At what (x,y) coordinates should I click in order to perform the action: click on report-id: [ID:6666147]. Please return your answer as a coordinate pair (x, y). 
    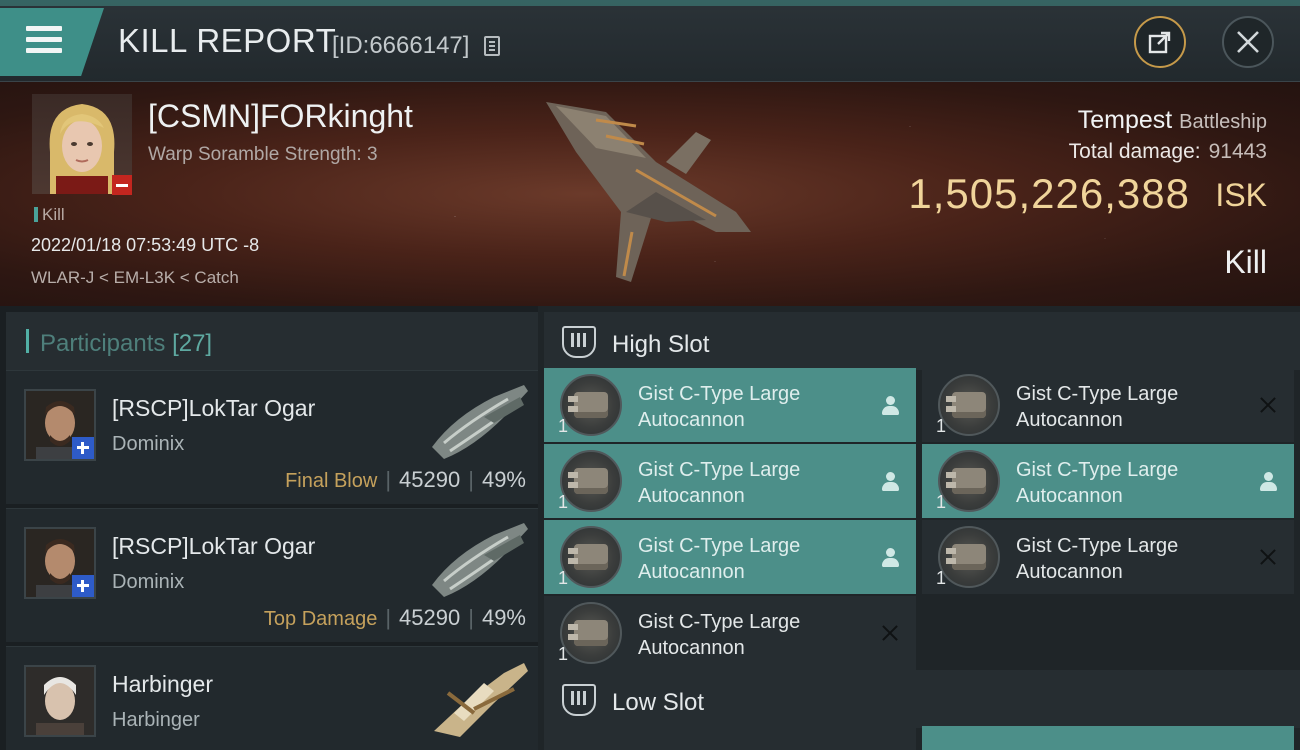
    Looking at the image, I should click on (401, 45).